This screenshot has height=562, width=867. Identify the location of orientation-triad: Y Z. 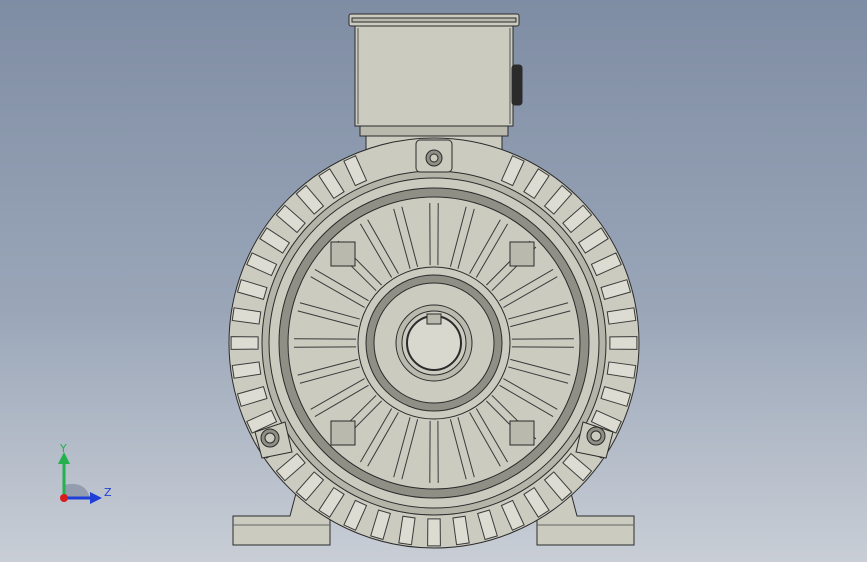
(85, 475).